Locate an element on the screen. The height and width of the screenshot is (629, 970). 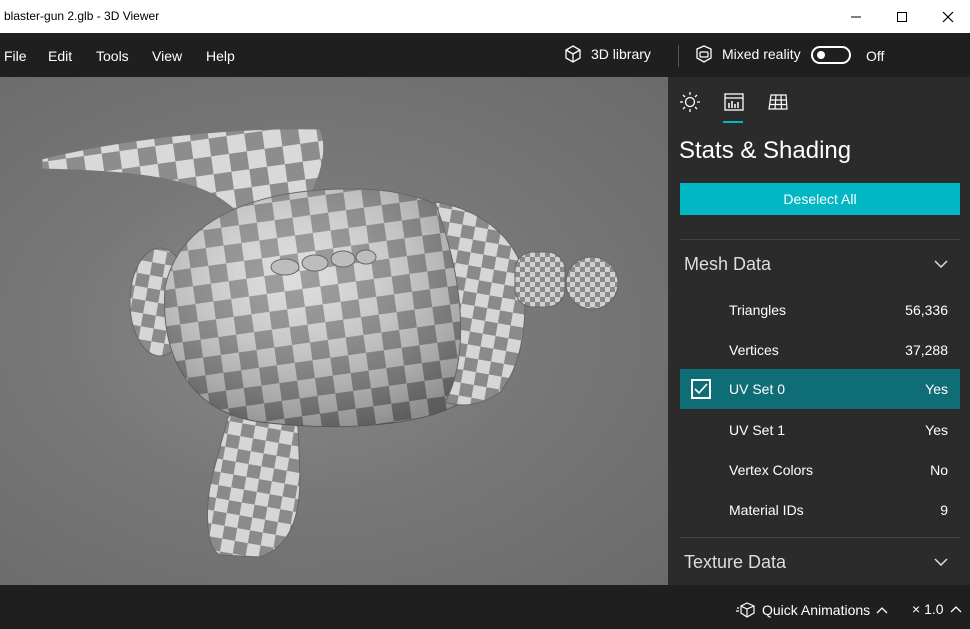
mixed-reality-label: Mixed reality is located at coordinates (761, 54).